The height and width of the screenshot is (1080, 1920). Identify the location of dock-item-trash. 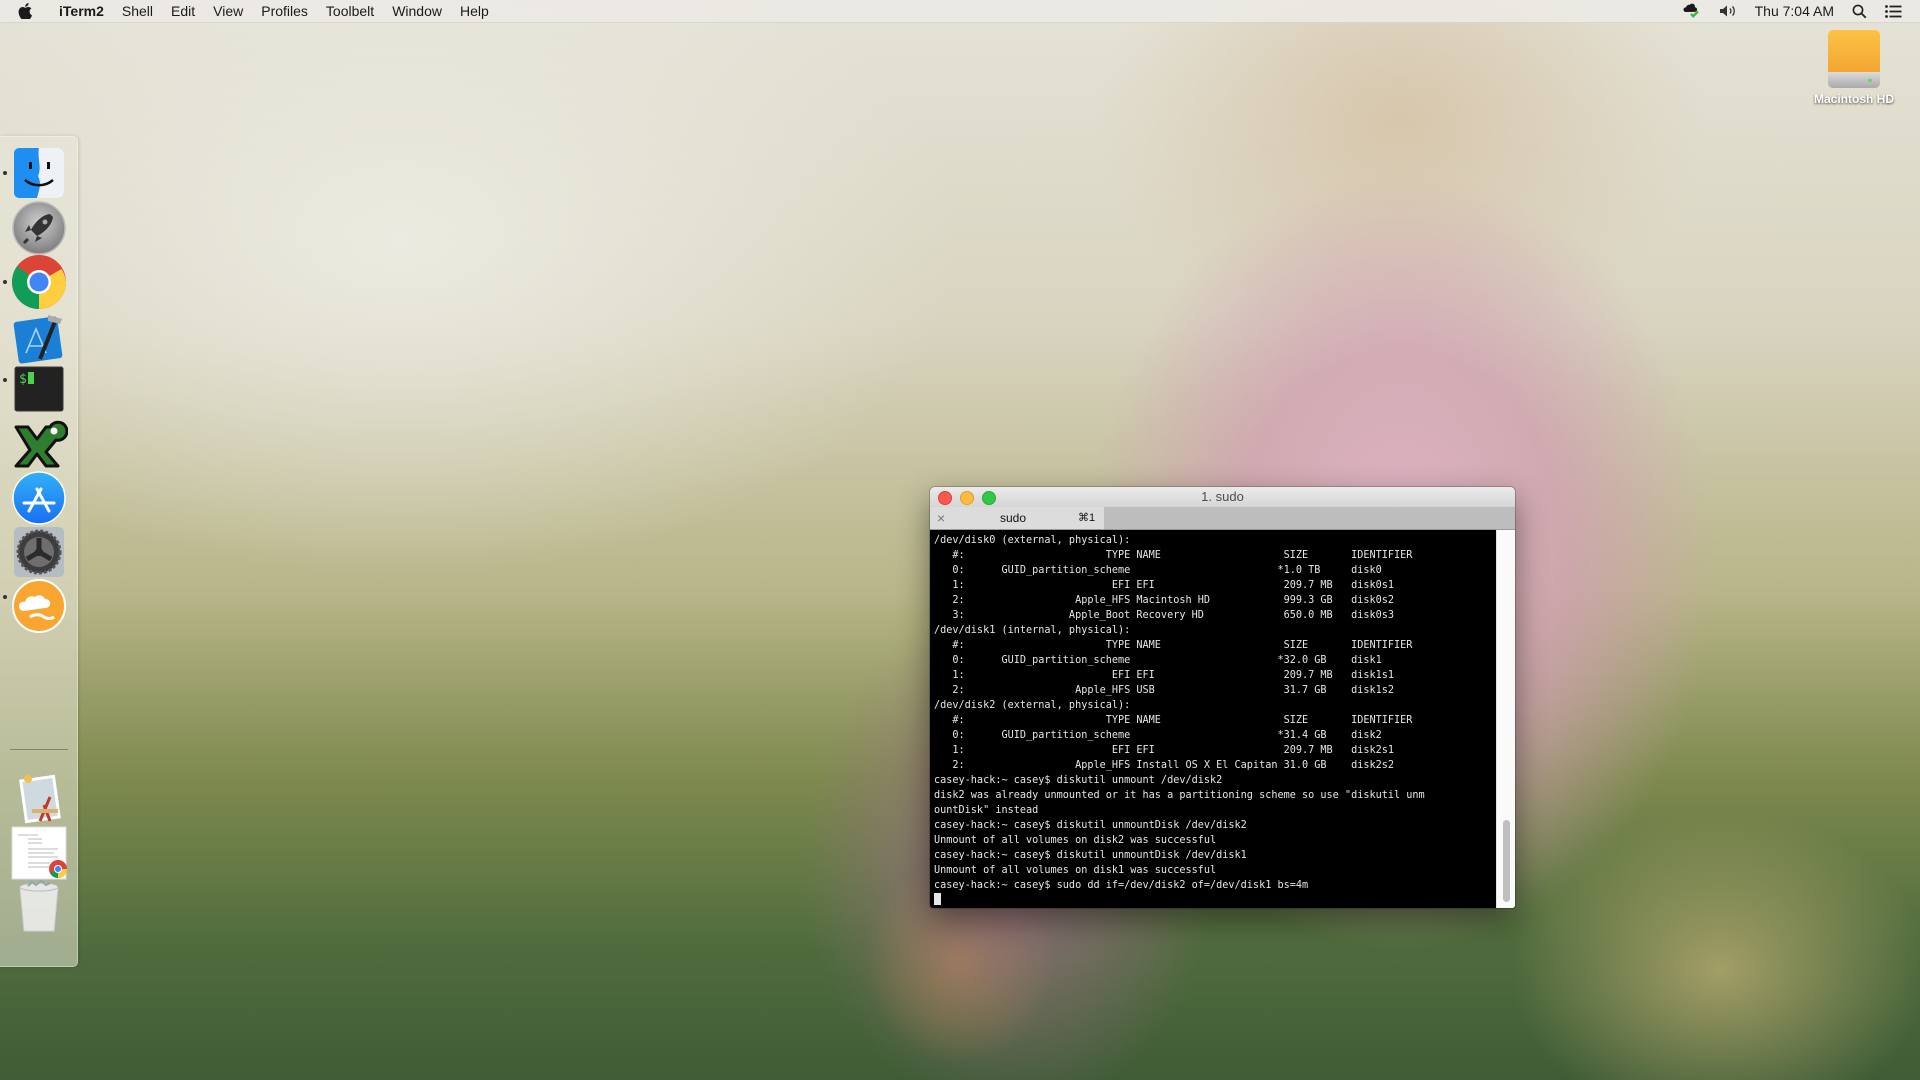
(39, 906).